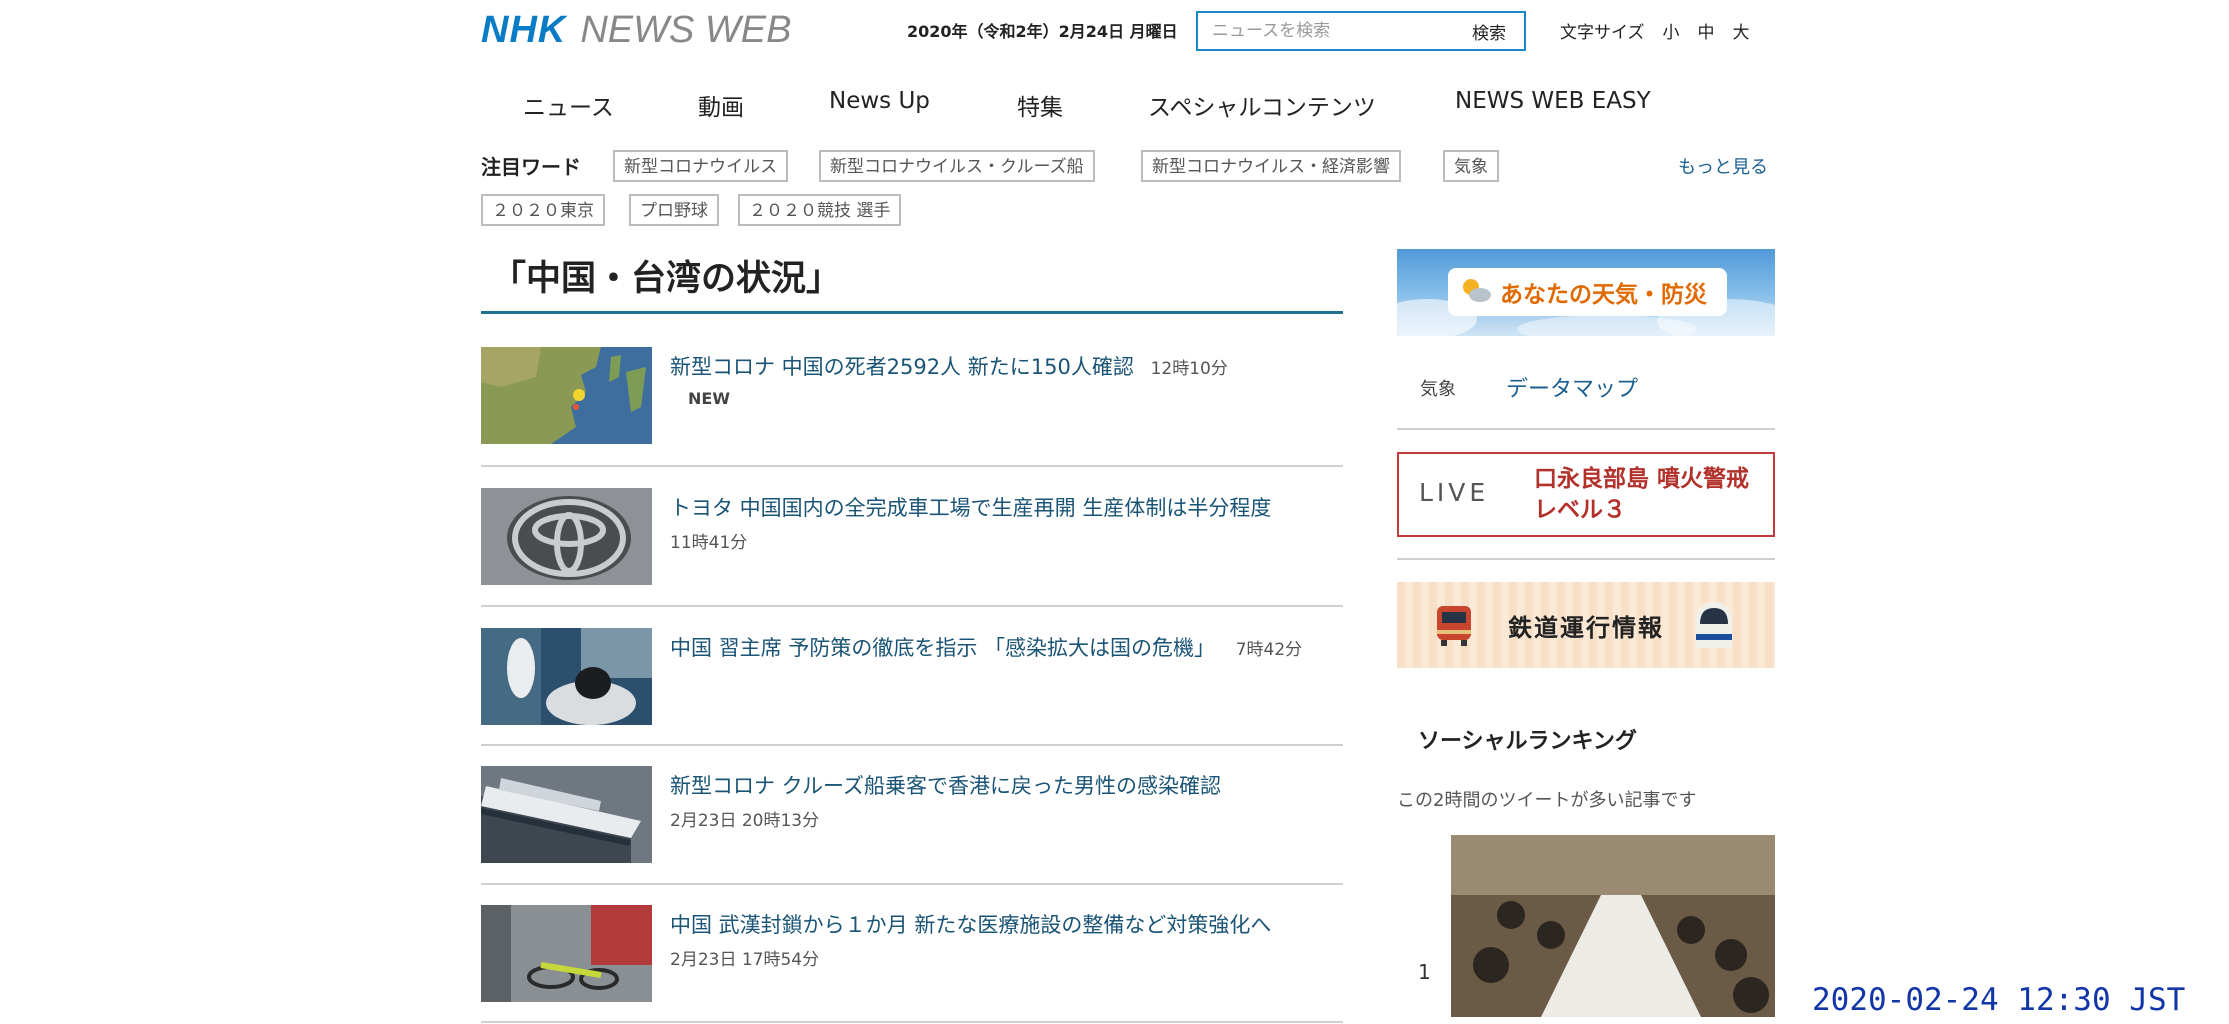  I want to click on font-size-label: 文字サイズ, so click(1602, 33).